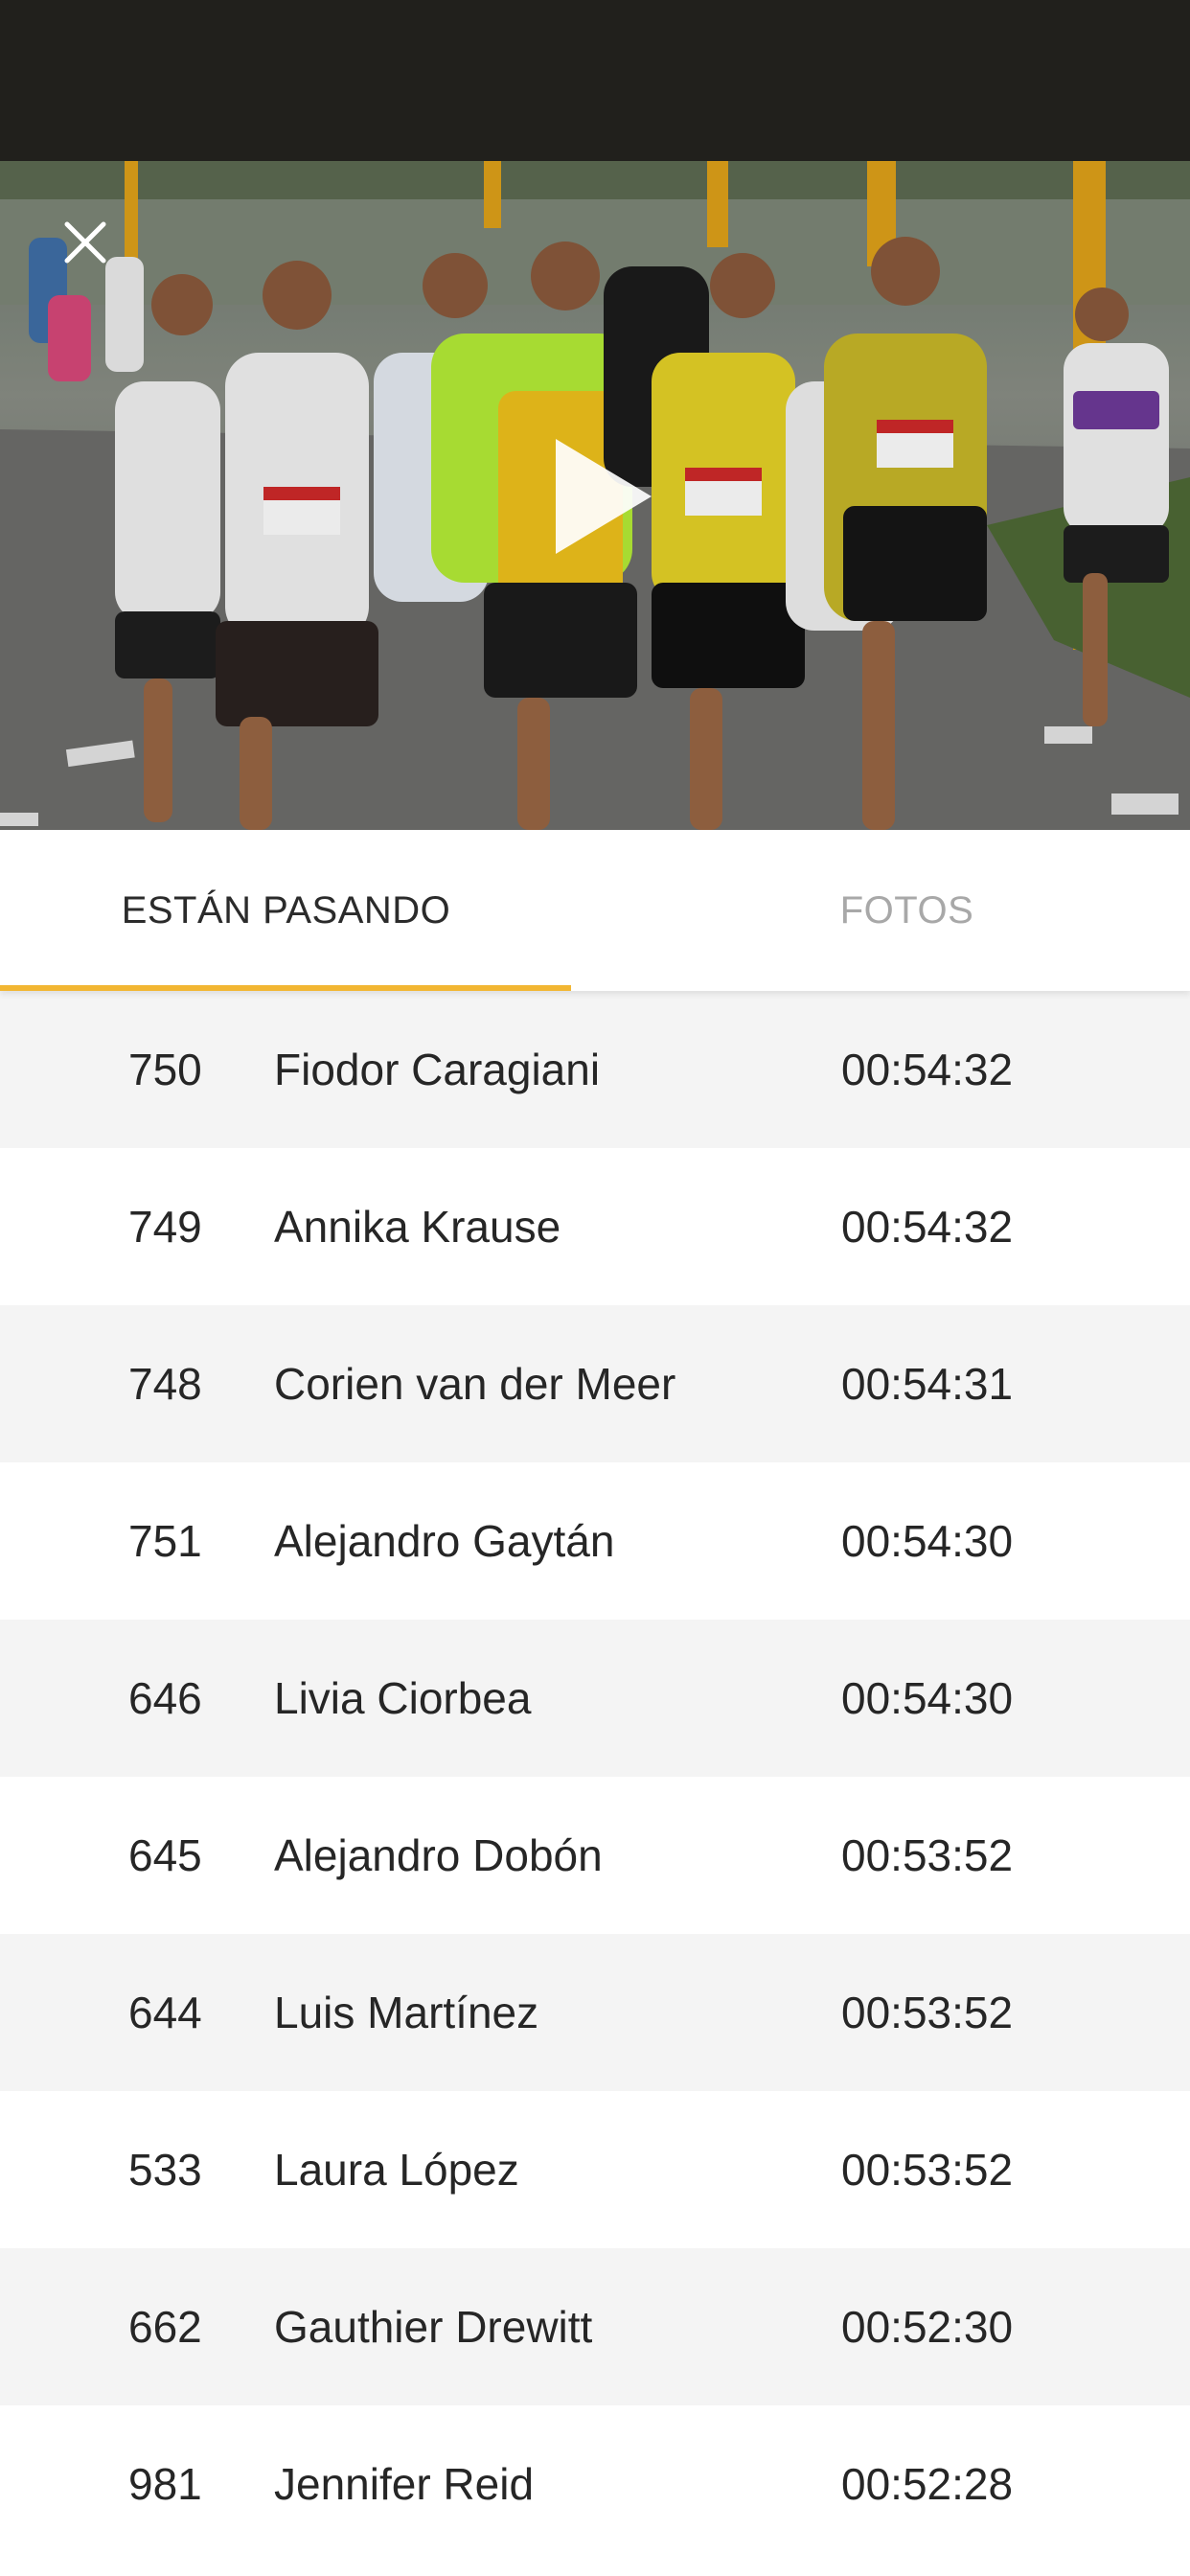  Describe the element at coordinates (475, 1384) in the screenshot. I see `runner-name: Corien van der Meer` at that location.